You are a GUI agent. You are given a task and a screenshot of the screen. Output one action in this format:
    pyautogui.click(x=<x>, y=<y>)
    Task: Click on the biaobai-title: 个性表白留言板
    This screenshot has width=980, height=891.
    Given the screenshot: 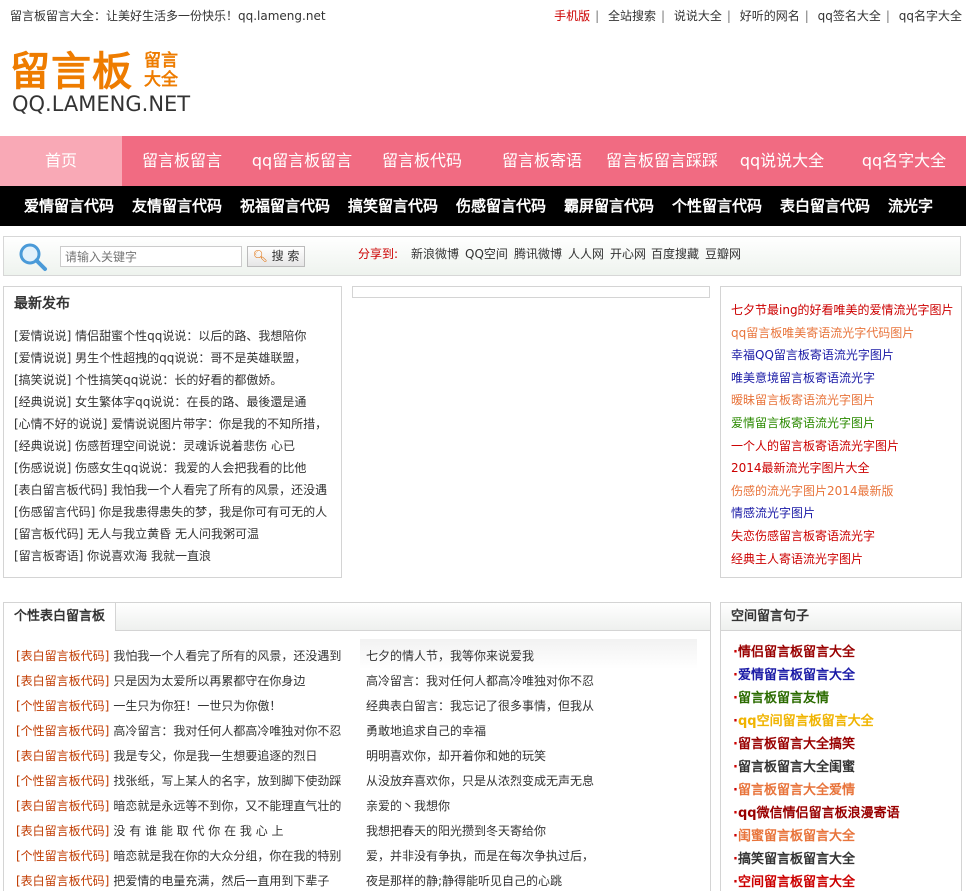 What is the action you would take?
    pyautogui.click(x=60, y=617)
    